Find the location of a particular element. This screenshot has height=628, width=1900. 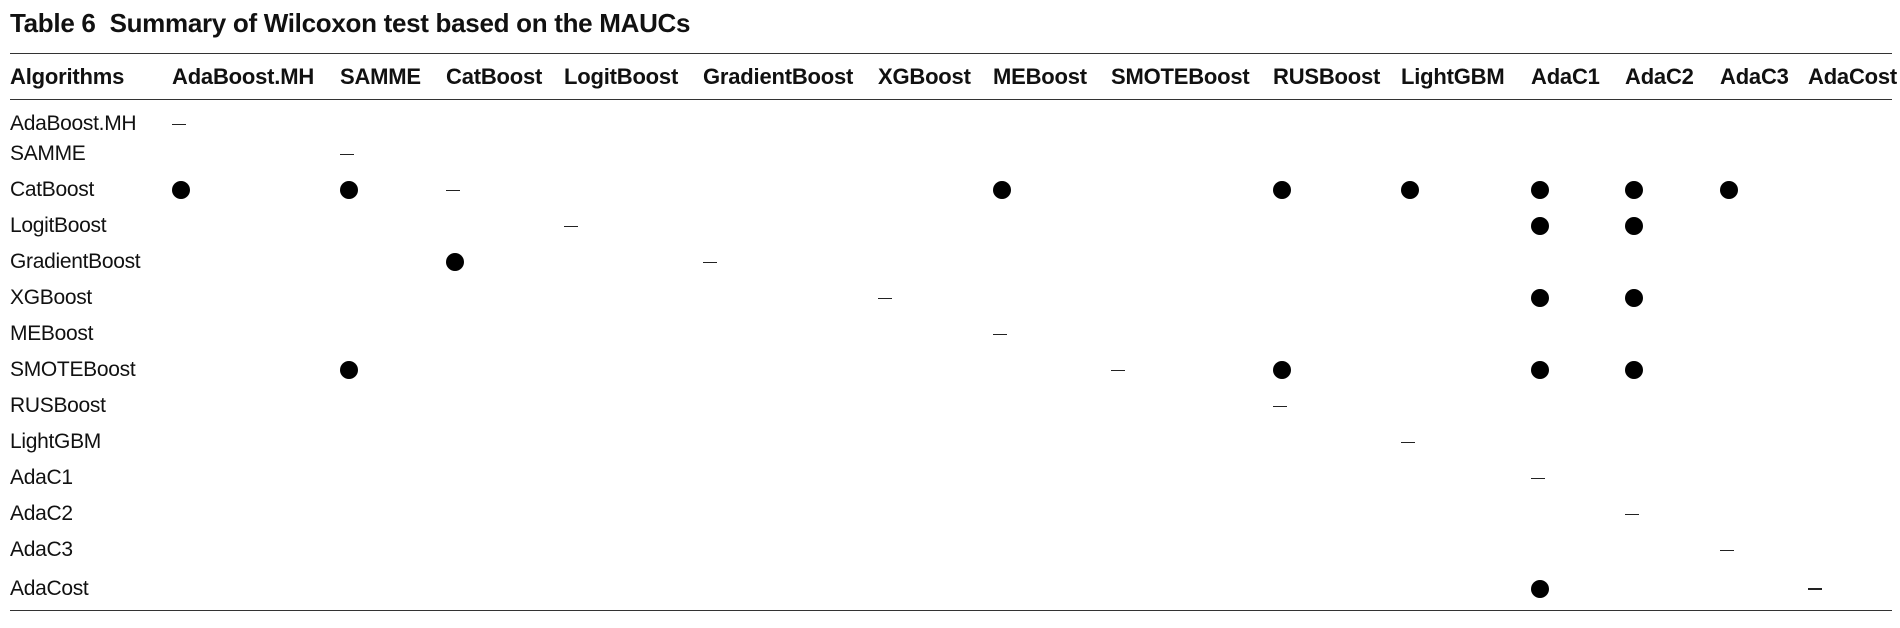

row-label: AdaCost is located at coordinates (91, 589).